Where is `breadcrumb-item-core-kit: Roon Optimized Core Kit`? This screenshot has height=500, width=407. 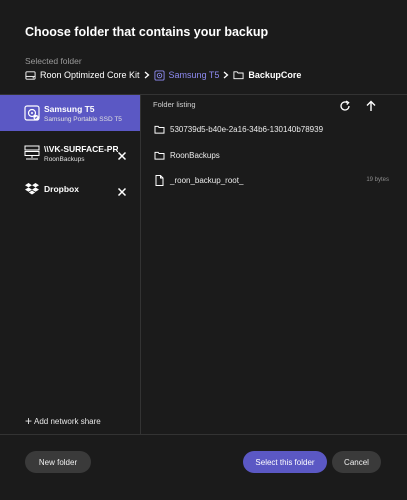 breadcrumb-item-core-kit: Roon Optimized Core Kit is located at coordinates (82, 75).